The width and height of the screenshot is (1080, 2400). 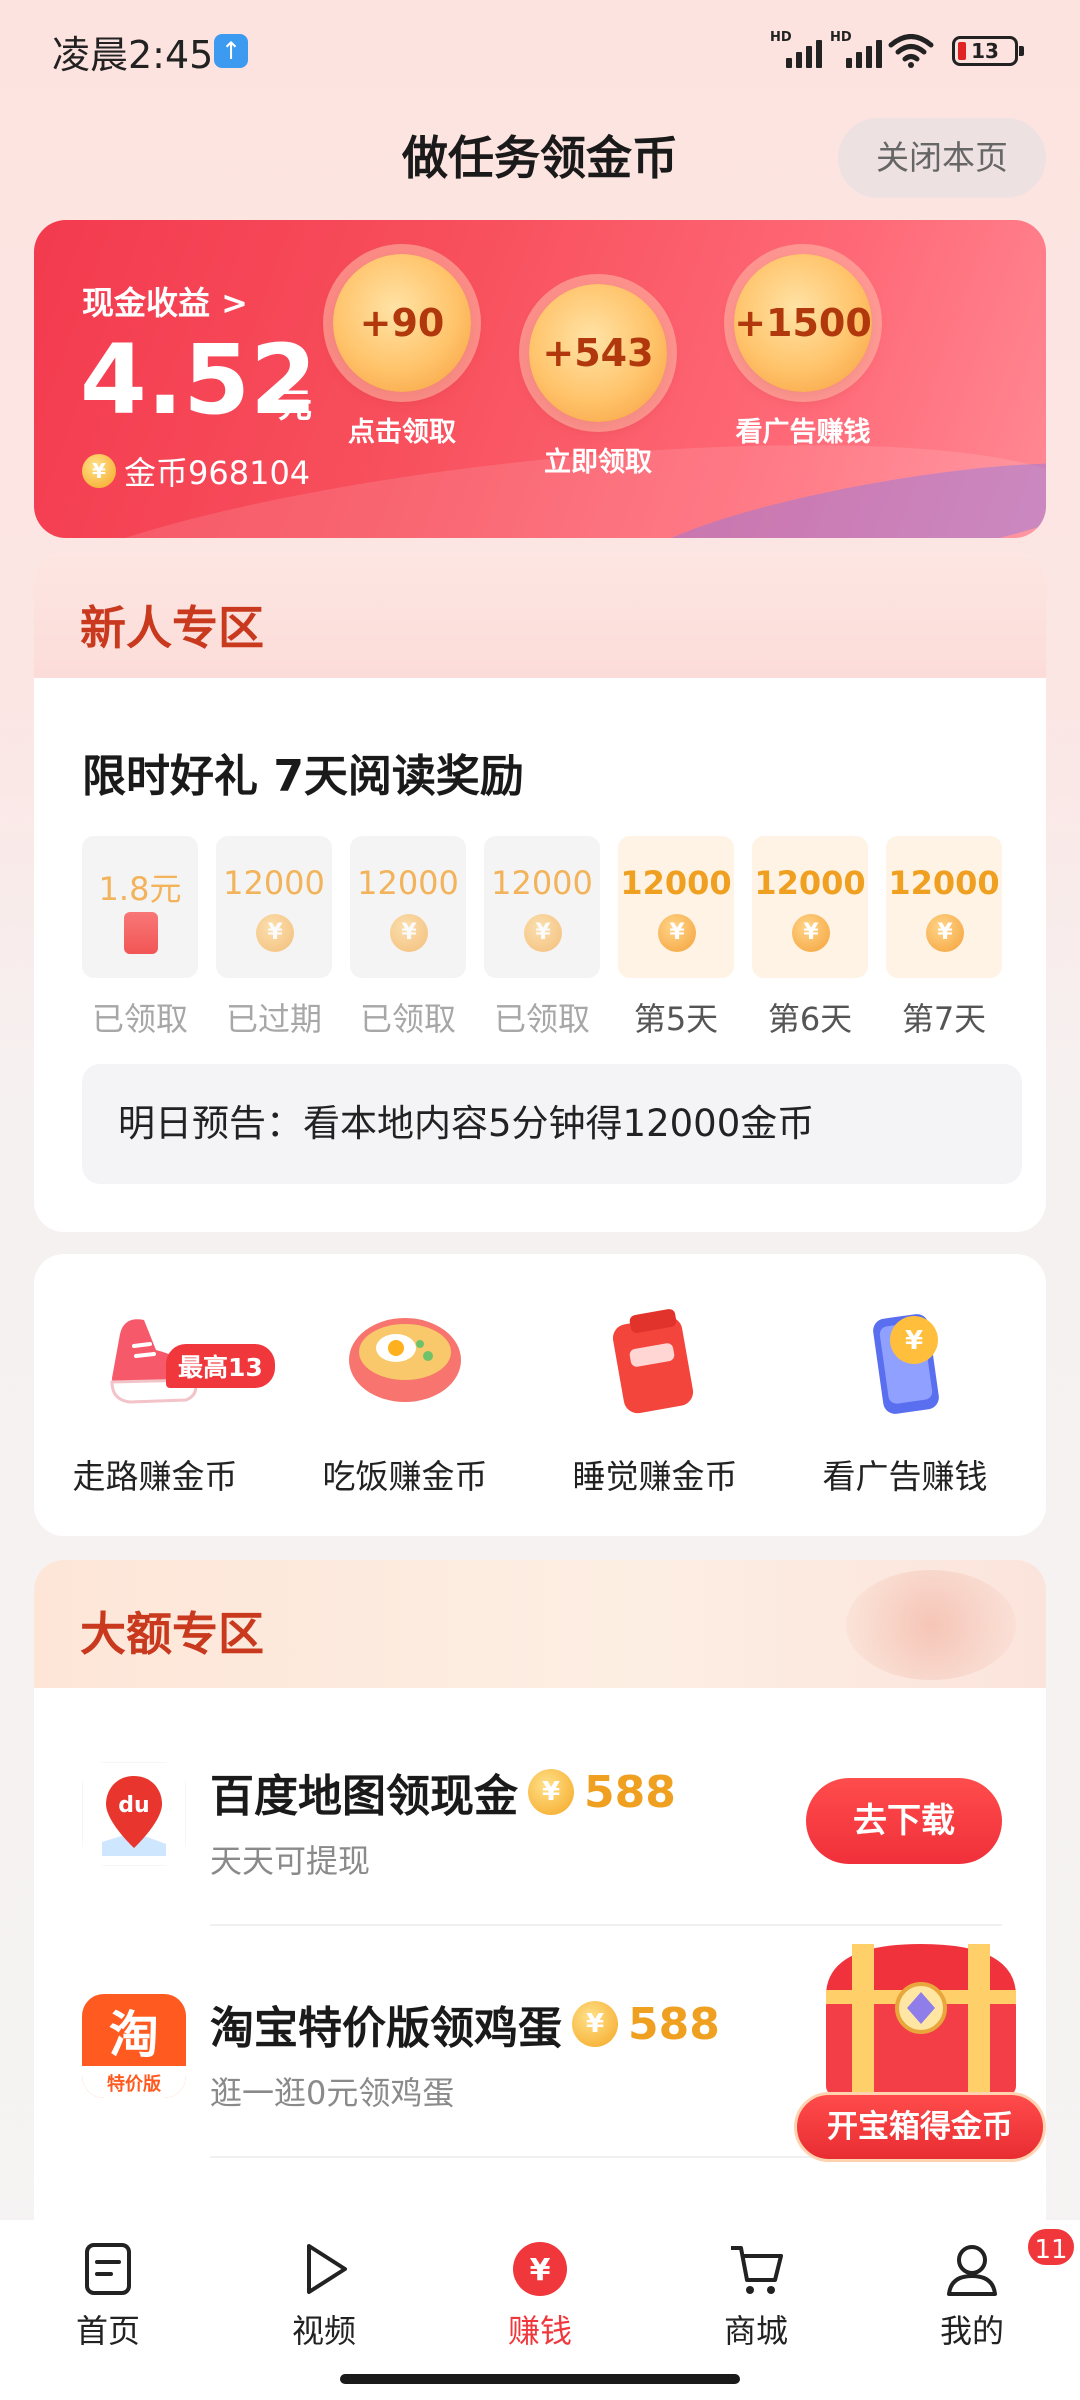 What do you see at coordinates (803, 432) in the screenshot?
I see `reward-label: 看广告赚钱` at bounding box center [803, 432].